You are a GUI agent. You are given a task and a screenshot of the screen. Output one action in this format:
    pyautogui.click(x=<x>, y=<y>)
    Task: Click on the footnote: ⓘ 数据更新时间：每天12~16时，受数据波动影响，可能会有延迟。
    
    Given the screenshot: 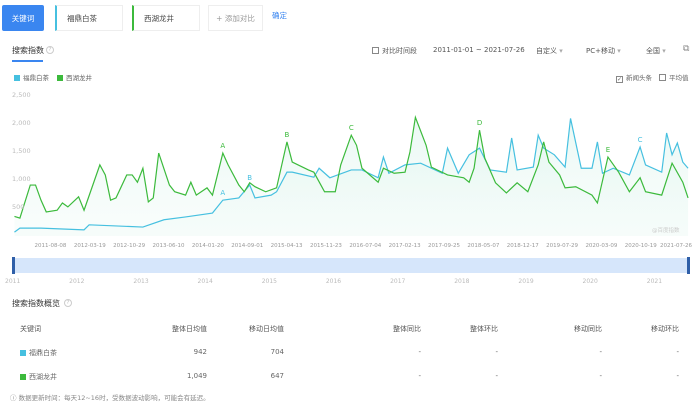 What is the action you would take?
    pyautogui.click(x=110, y=397)
    